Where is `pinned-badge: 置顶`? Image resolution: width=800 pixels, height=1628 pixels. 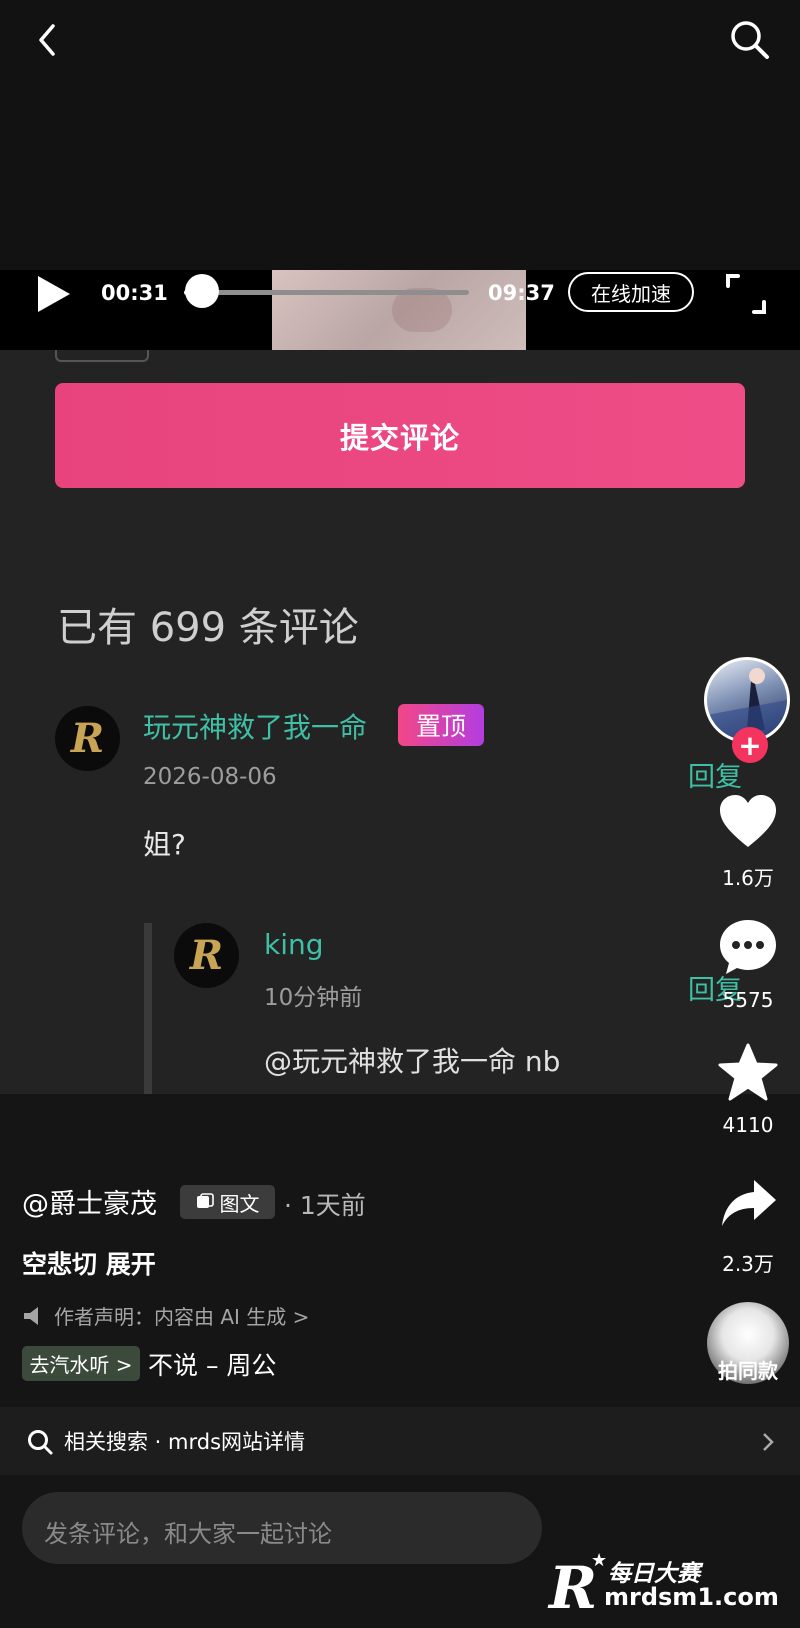
pinned-badge: 置顶 is located at coordinates (441, 725).